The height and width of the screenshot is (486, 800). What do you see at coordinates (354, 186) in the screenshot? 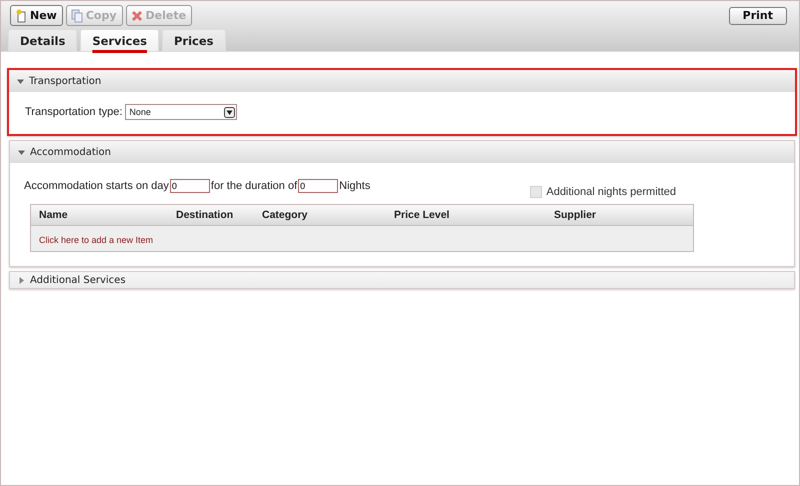
I see `field-label: Nights` at bounding box center [354, 186].